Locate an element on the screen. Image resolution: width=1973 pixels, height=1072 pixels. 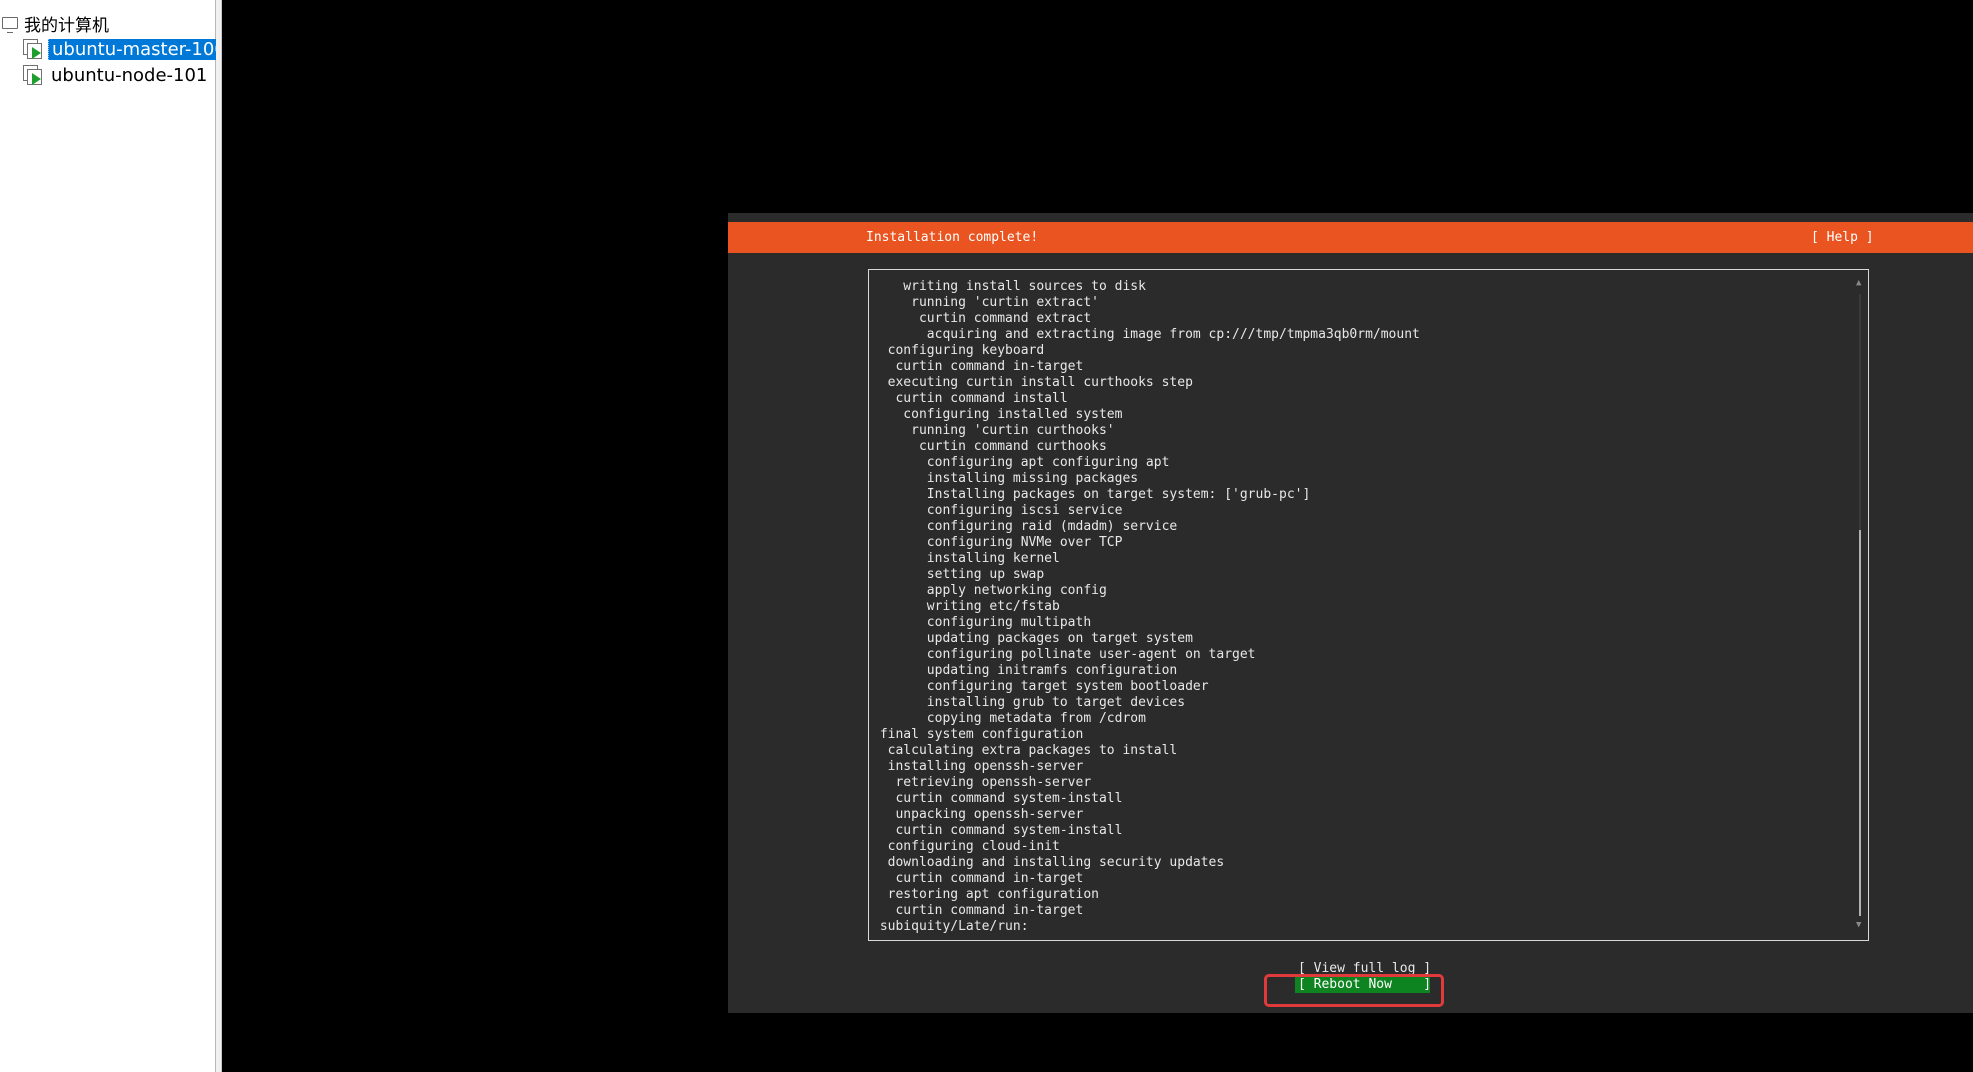
log-line: configuring iscsi service is located at coordinates (997, 510).